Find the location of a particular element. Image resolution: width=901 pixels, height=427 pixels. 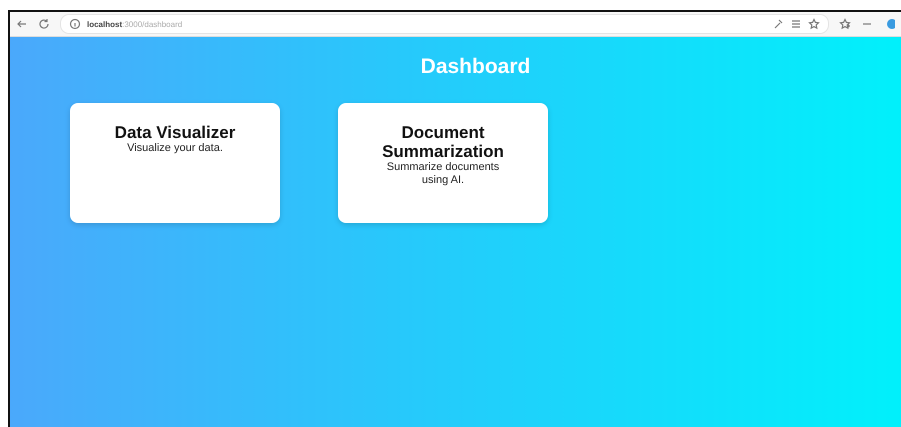

favorites-icon is located at coordinates (845, 24).